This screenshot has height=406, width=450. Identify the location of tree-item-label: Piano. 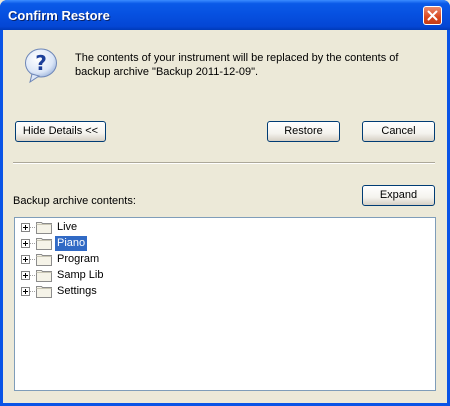
(71, 243).